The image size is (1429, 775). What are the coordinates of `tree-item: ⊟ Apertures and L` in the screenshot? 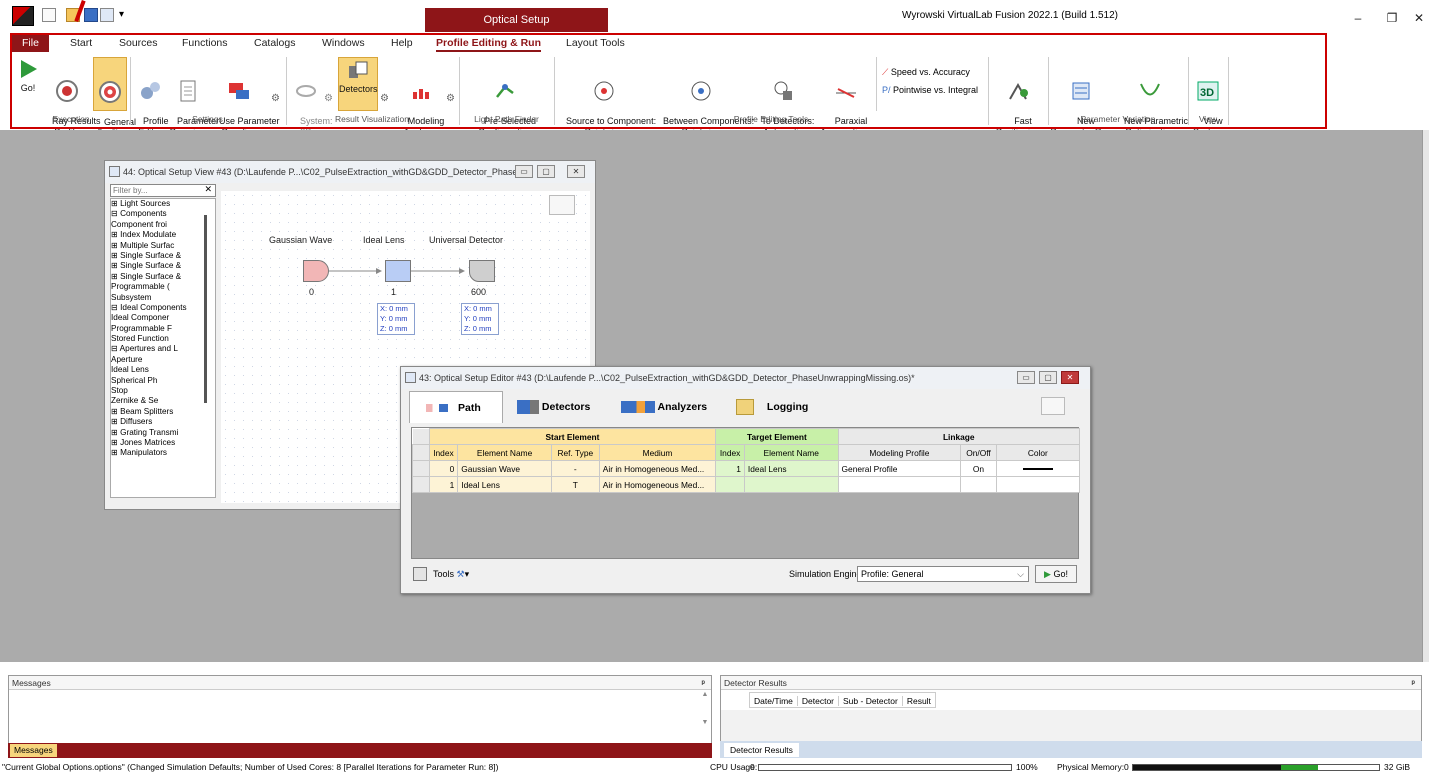 It's located at (163, 349).